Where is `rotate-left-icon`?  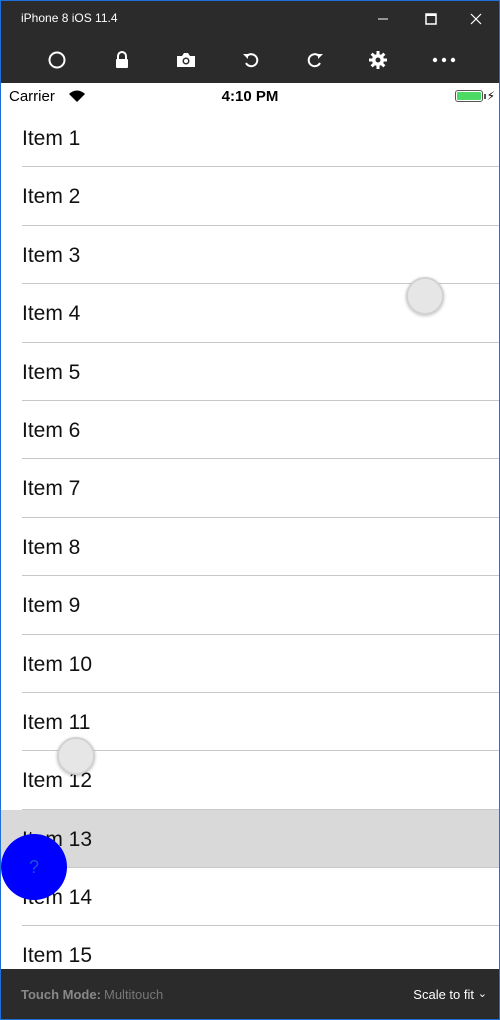
rotate-left-icon is located at coordinates (251, 60).